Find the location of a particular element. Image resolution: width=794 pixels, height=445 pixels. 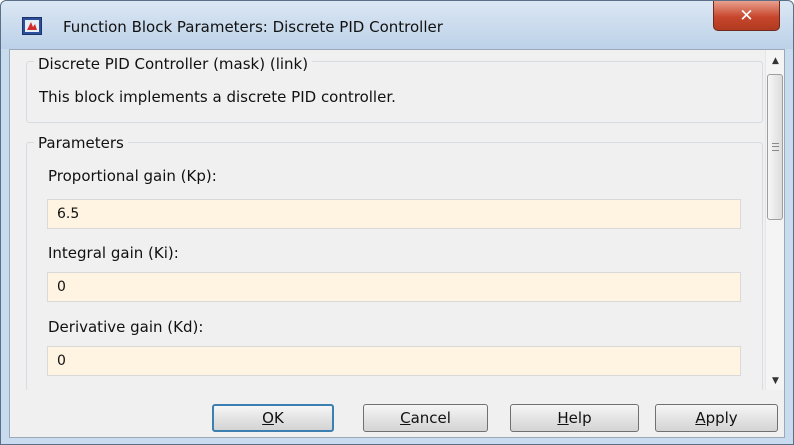

help-button: Help is located at coordinates (574, 418).